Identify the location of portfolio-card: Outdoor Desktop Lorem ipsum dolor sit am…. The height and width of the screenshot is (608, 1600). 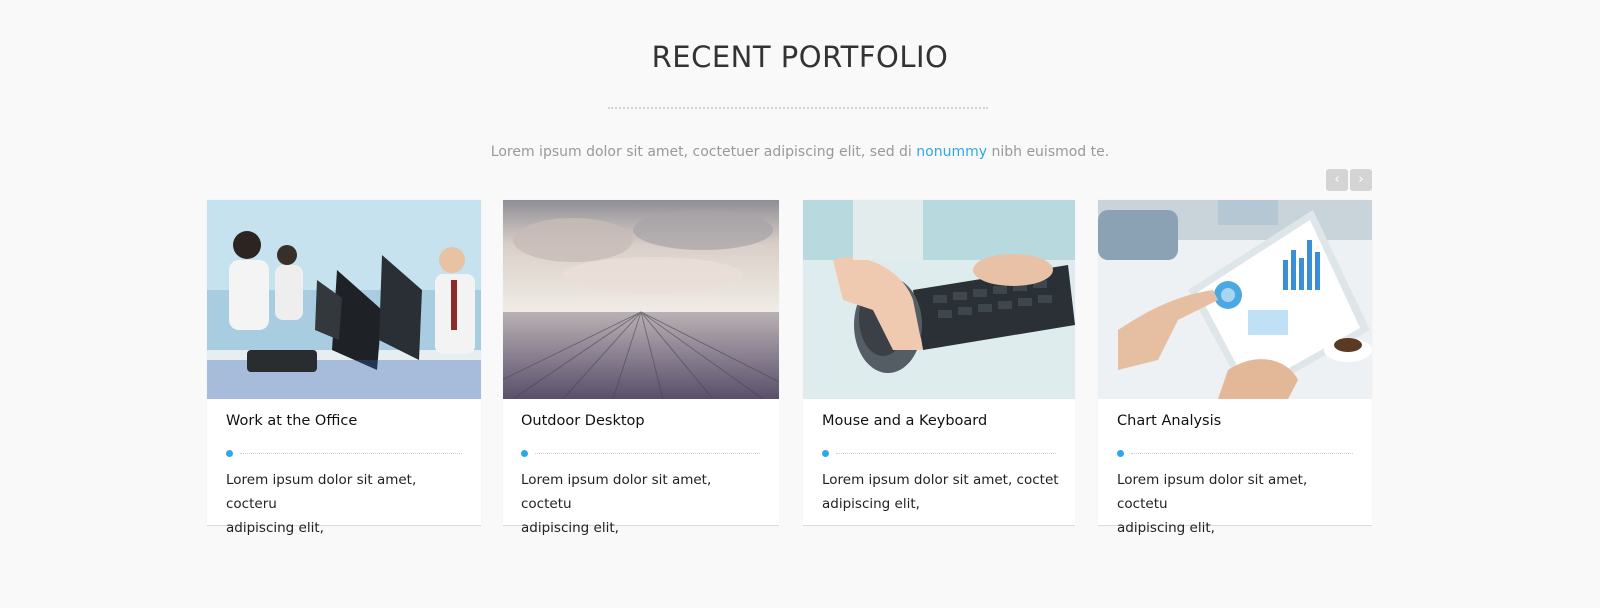
(641, 368).